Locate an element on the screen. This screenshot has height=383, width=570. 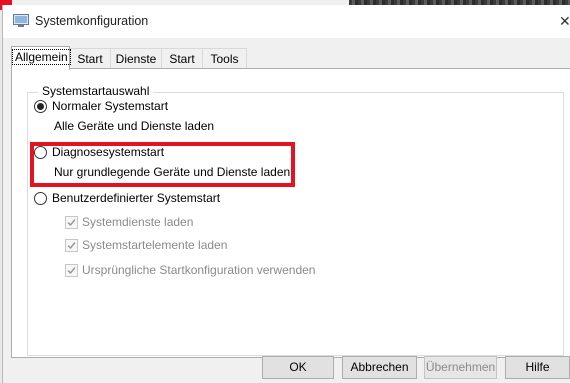
group-label: Systemstartauswahl is located at coordinates (96, 91).